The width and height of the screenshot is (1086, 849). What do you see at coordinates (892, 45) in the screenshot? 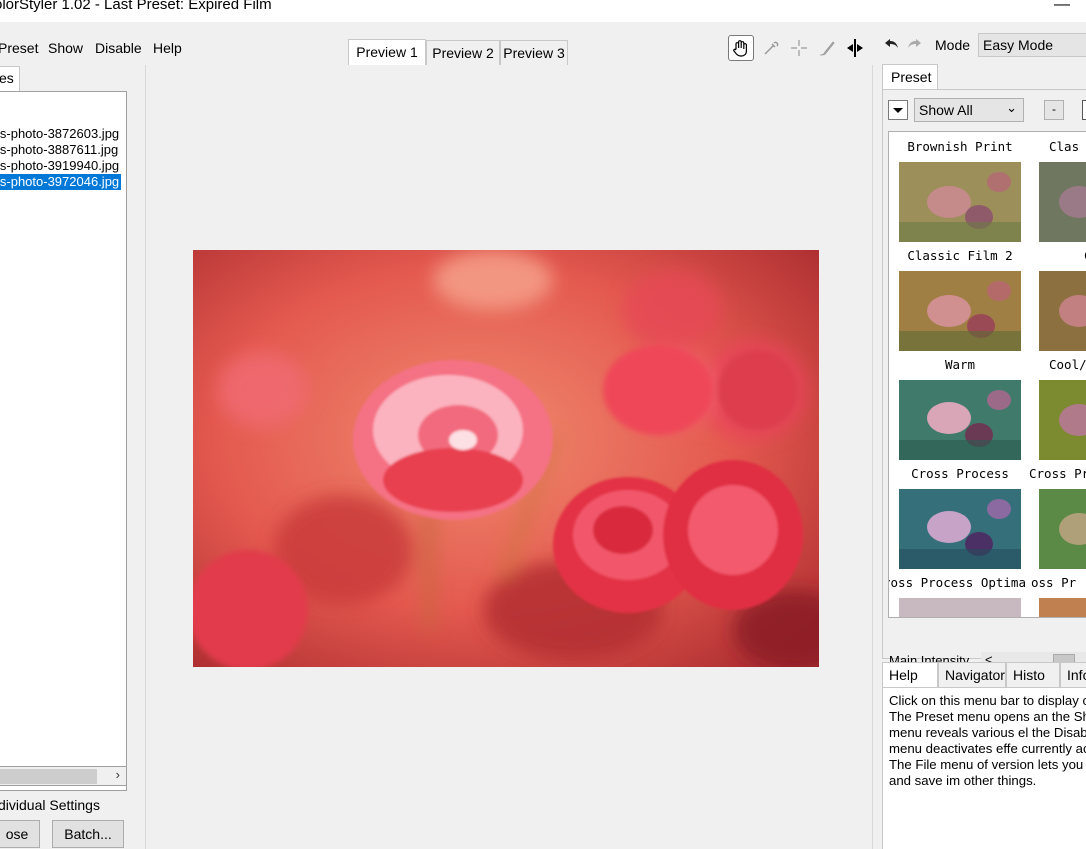
I see `undo-icon` at bounding box center [892, 45].